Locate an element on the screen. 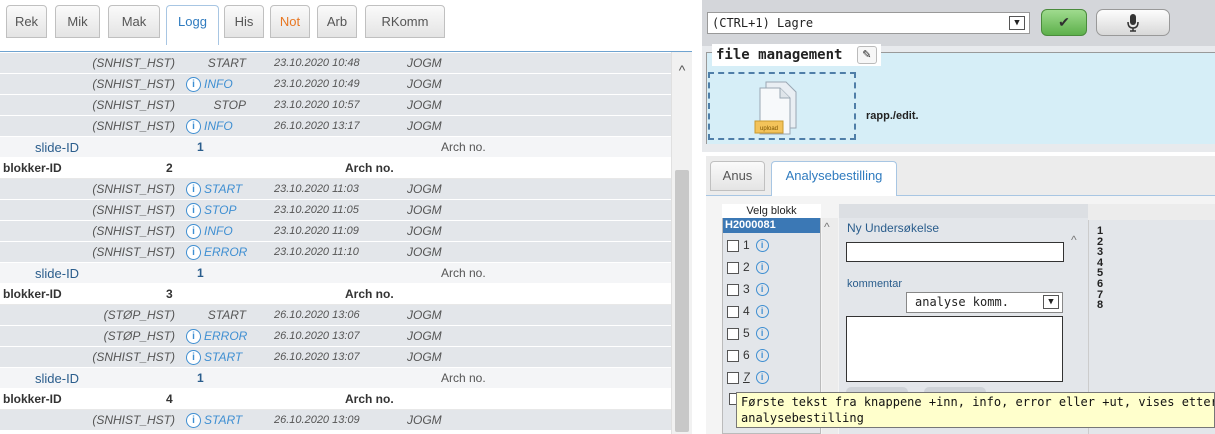 The image size is (1215, 434). slide-label: slide-ID is located at coordinates (57, 147).